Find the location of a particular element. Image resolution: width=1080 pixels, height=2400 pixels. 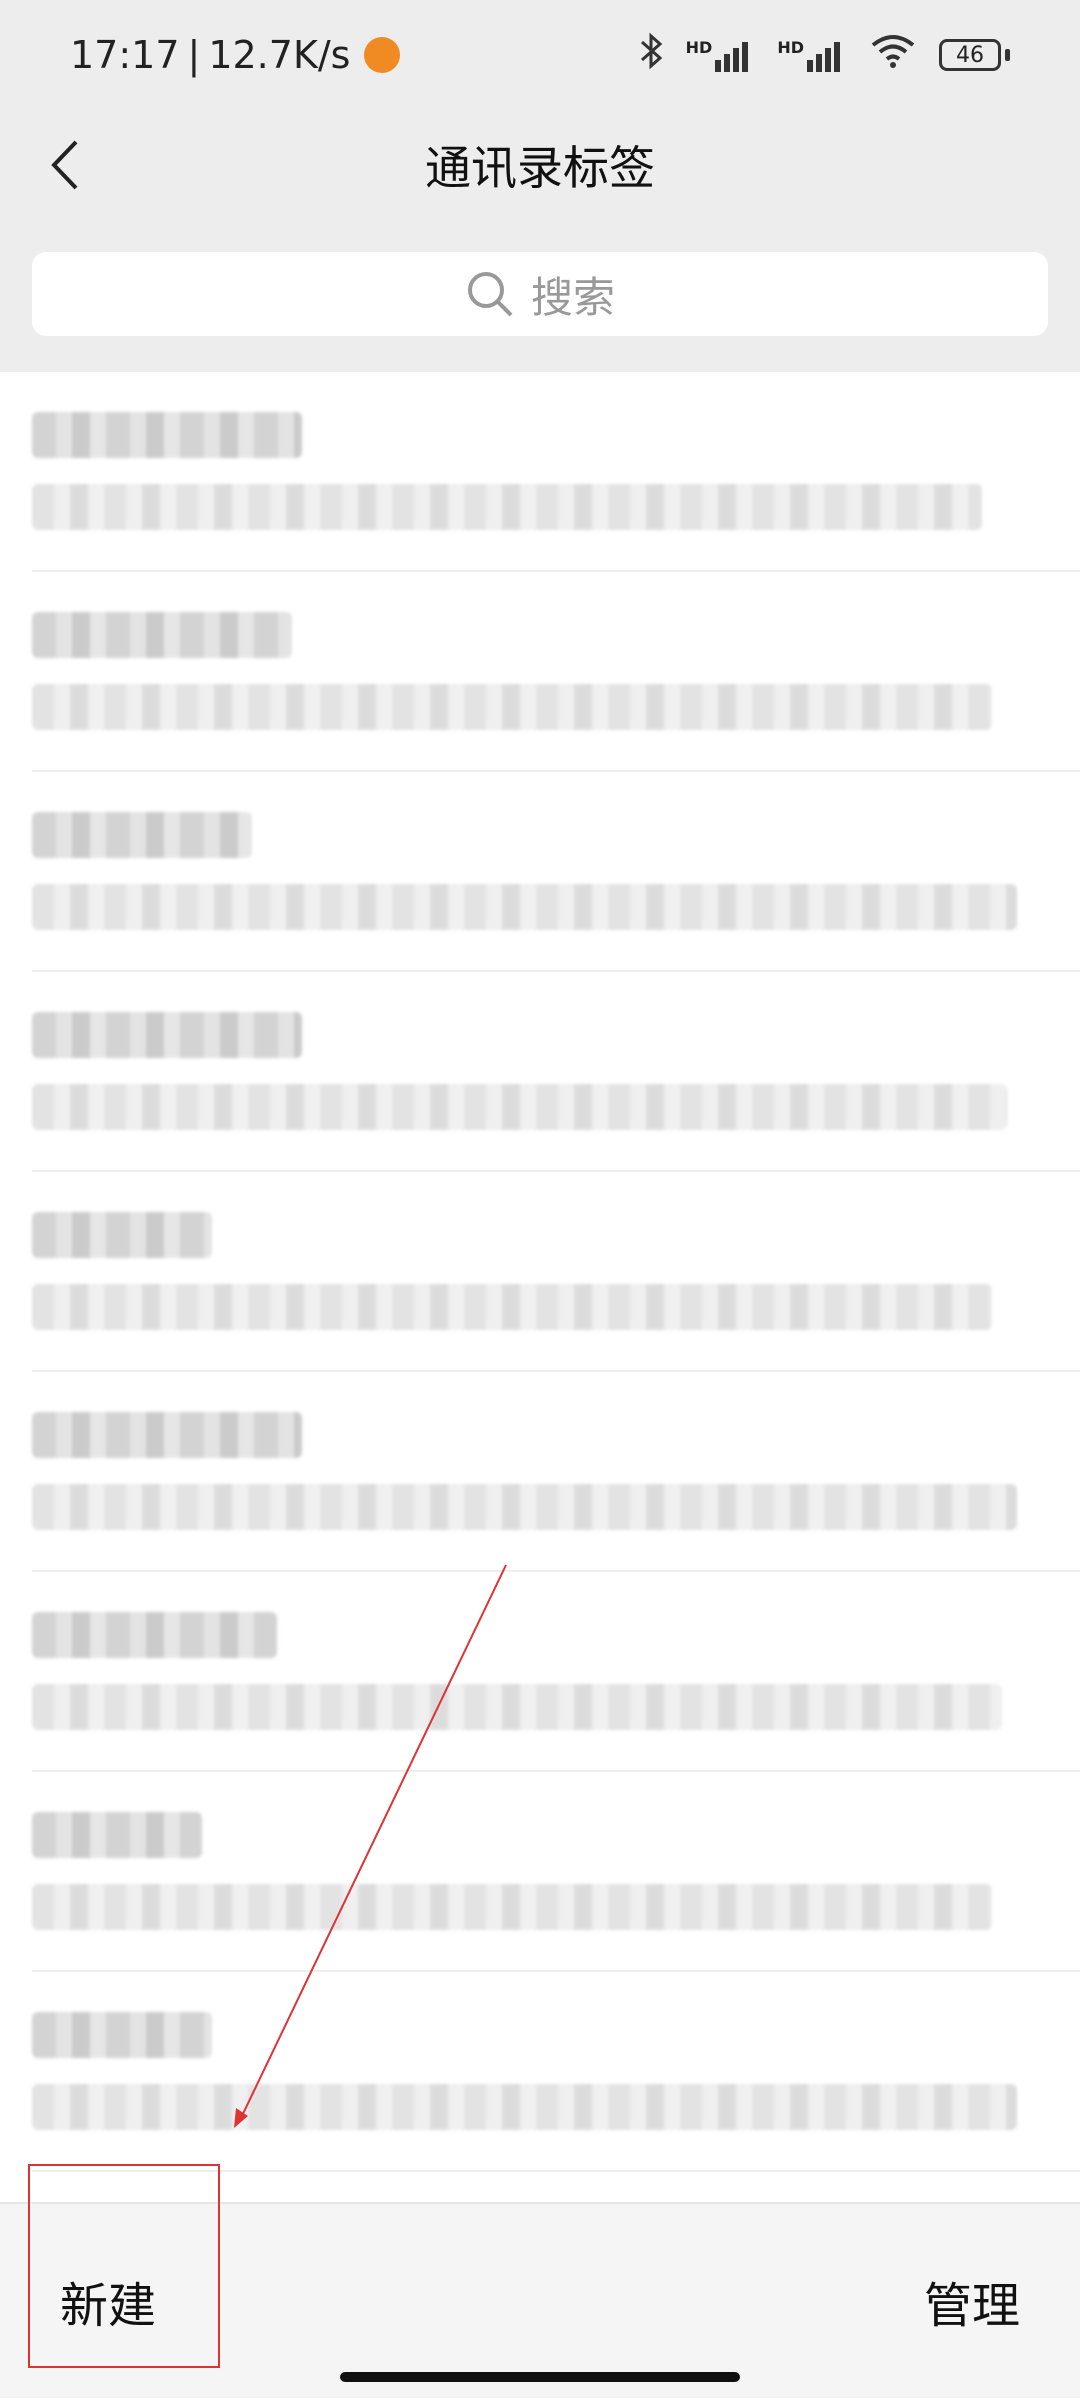

battery-cap is located at coordinates (1007, 55).